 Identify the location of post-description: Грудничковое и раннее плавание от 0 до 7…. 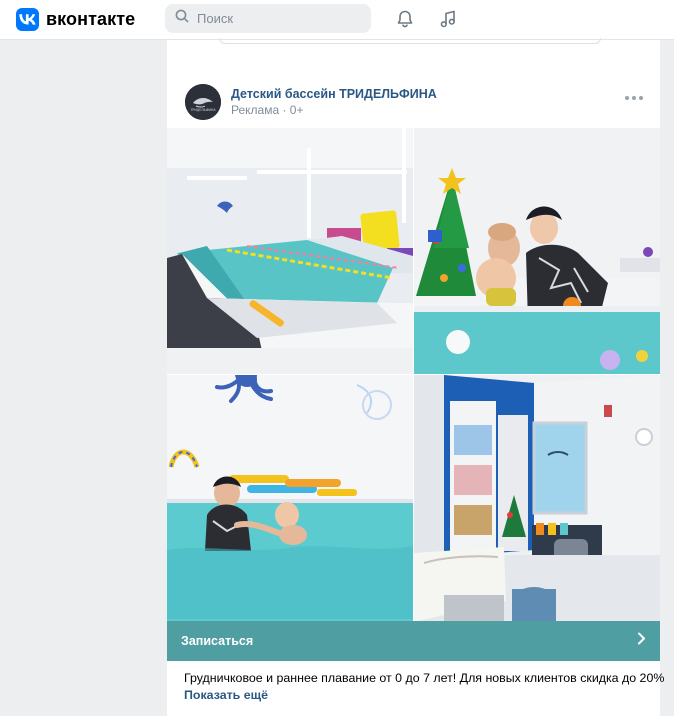
(424, 678).